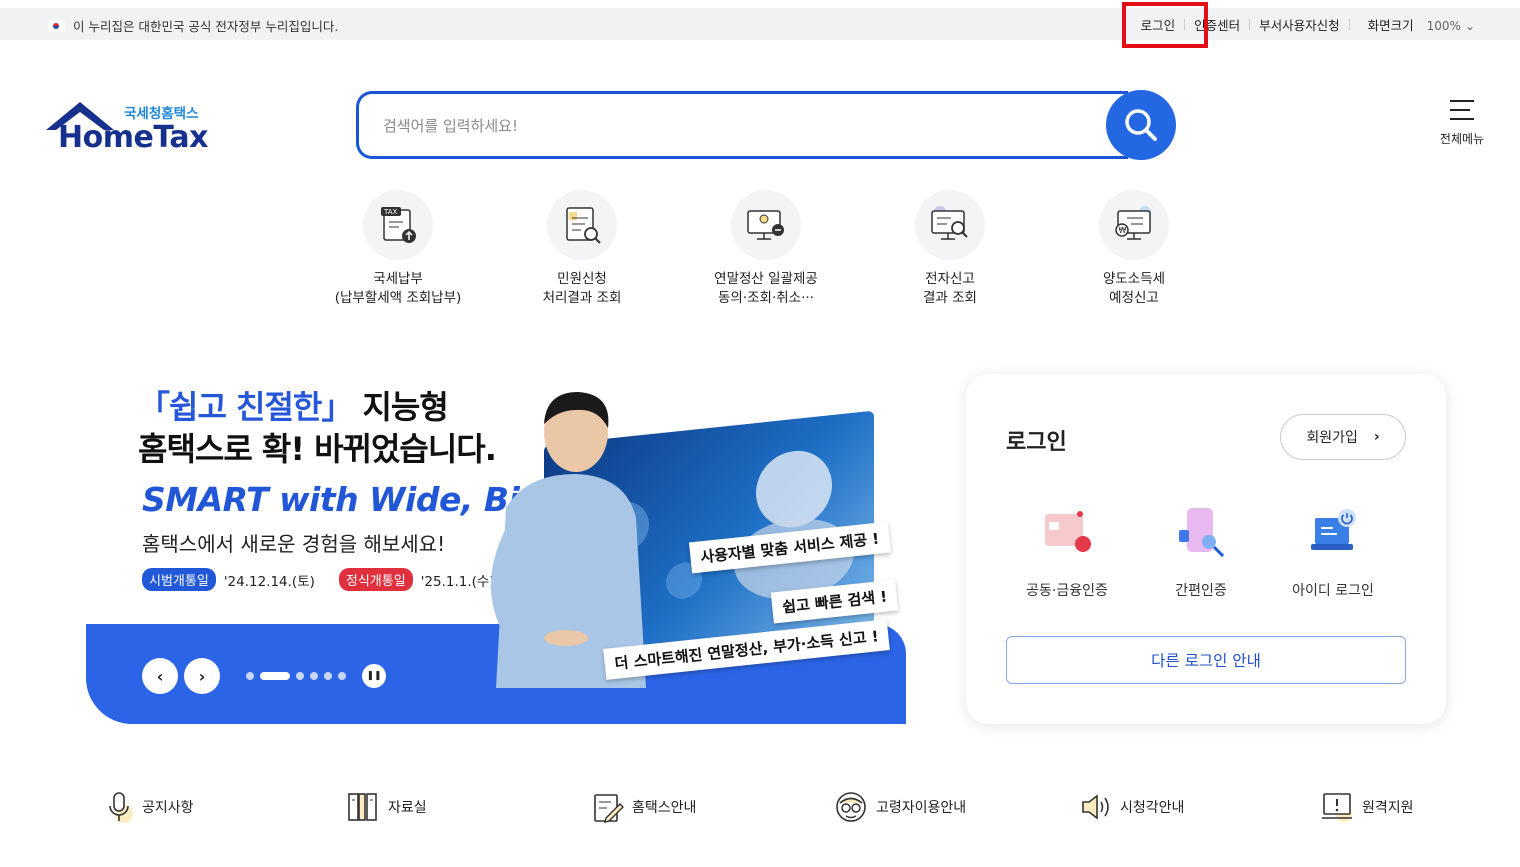  I want to click on simple-login-label: 간편인증, so click(1201, 591).